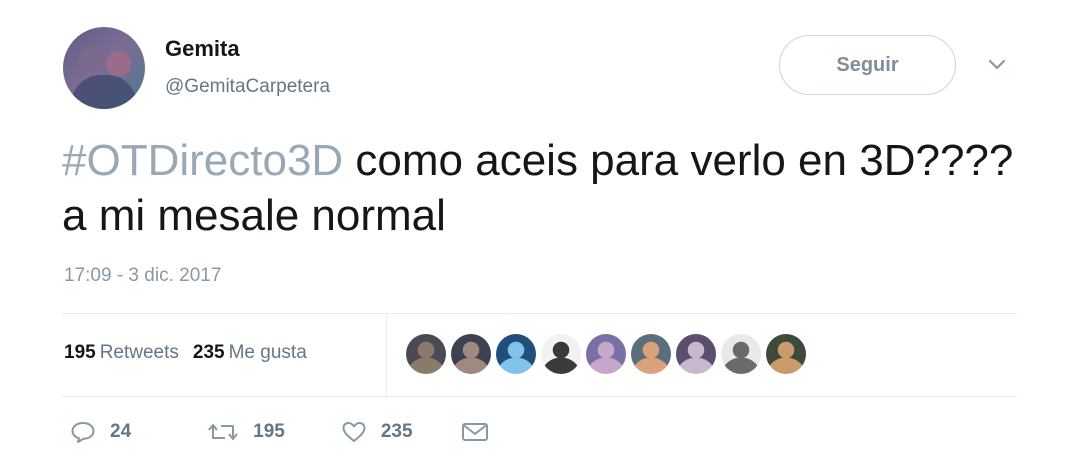 The width and height of the screenshot is (1080, 475). Describe the element at coordinates (386, 355) in the screenshot. I see `stats-divider` at that location.